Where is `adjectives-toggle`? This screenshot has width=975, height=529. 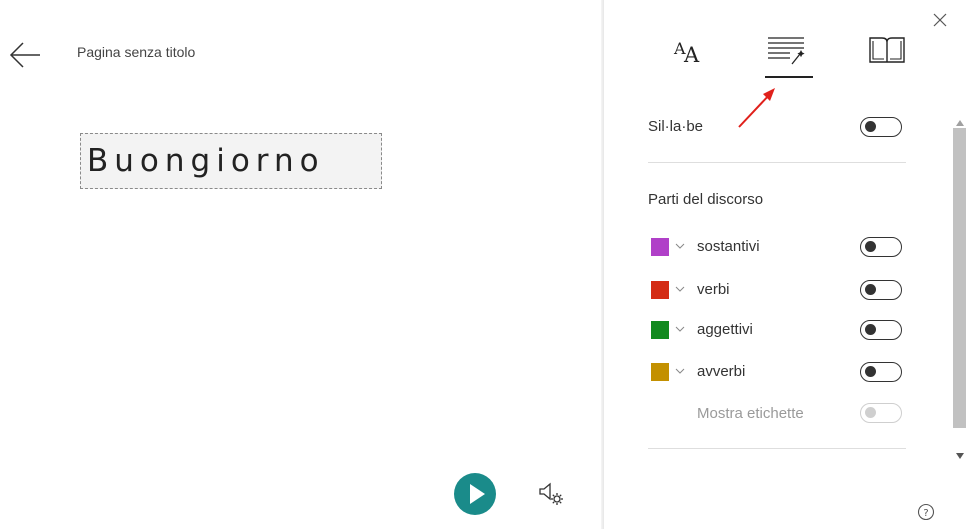
adjectives-toggle is located at coordinates (881, 330).